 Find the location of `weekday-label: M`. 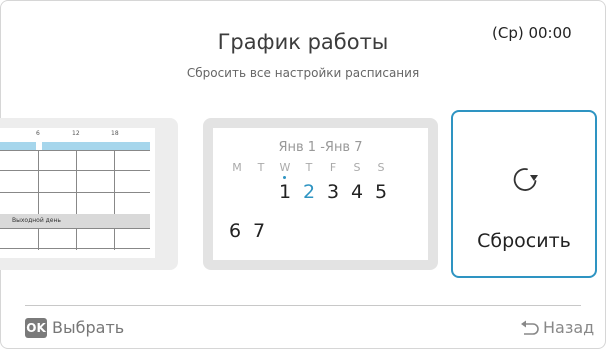

weekday-label: M is located at coordinates (237, 167).